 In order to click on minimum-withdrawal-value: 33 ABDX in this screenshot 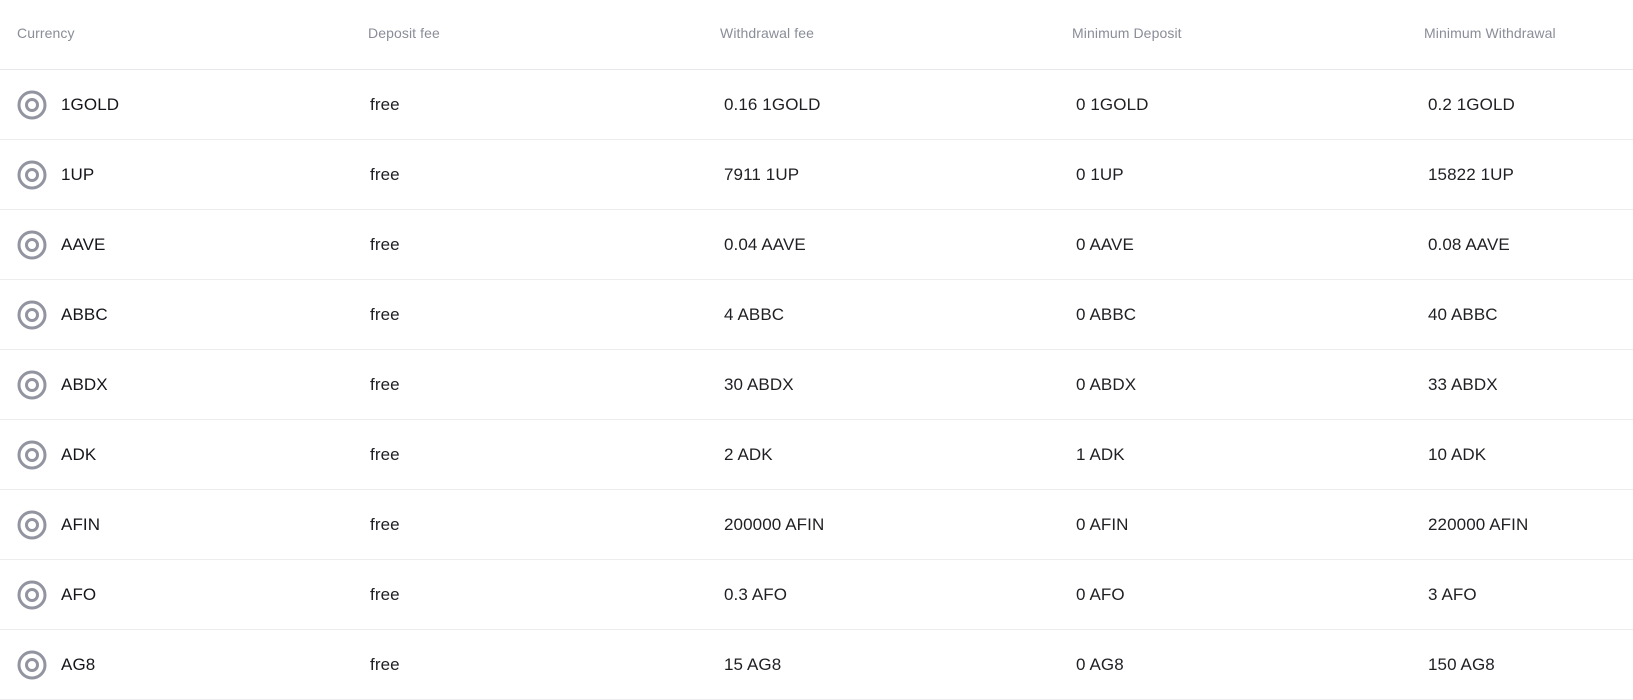, I will do `click(1463, 384)`.